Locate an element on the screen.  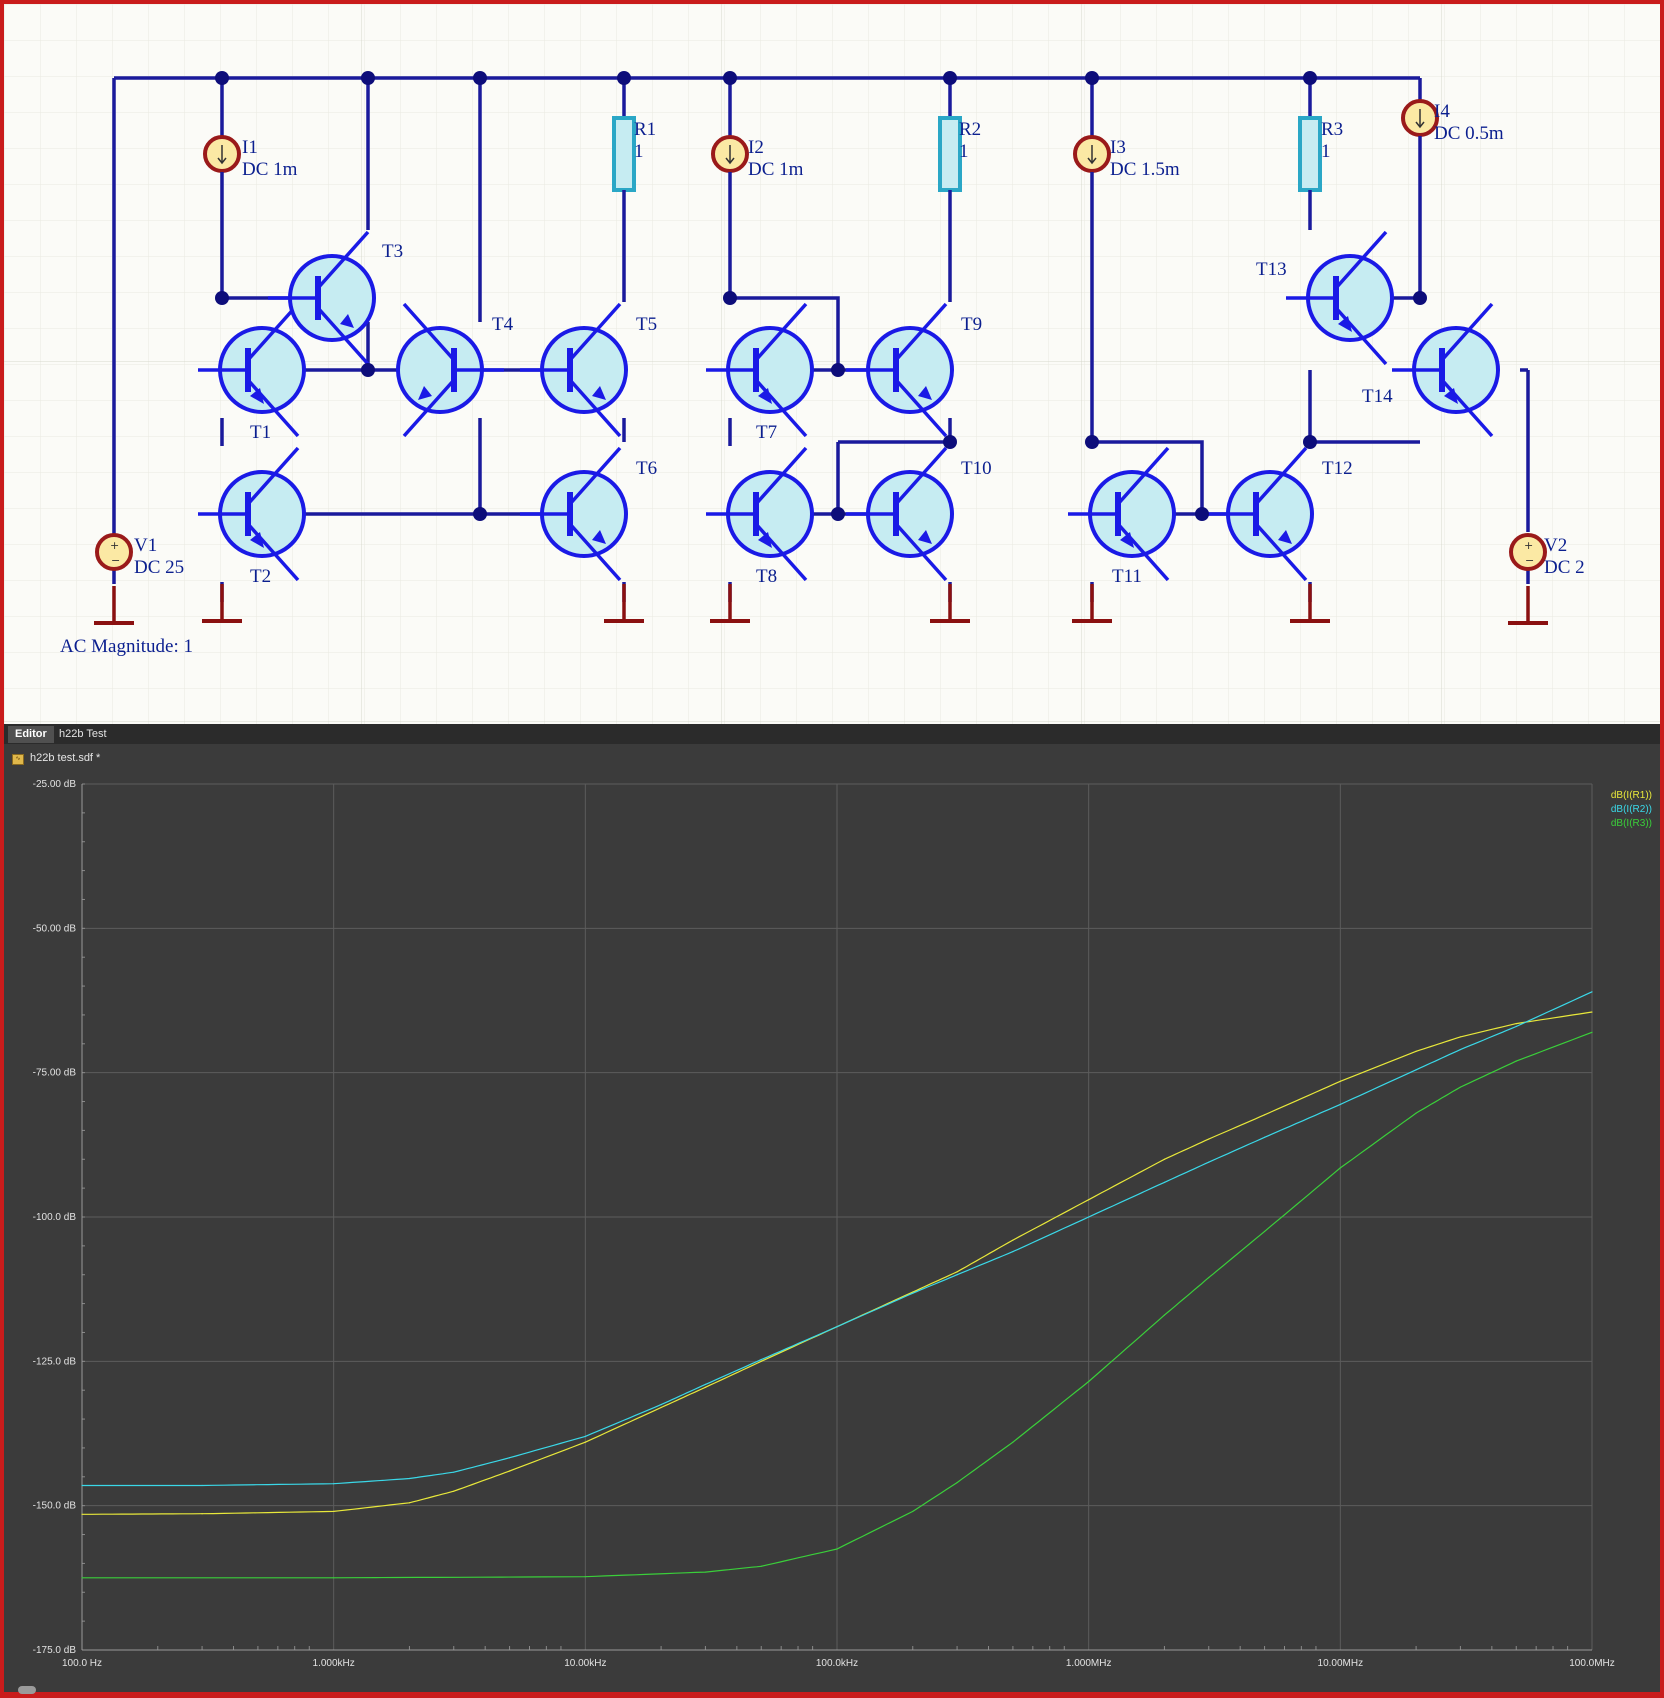
y-tick-label: -125.0 dB is located at coordinates (55, 1361).